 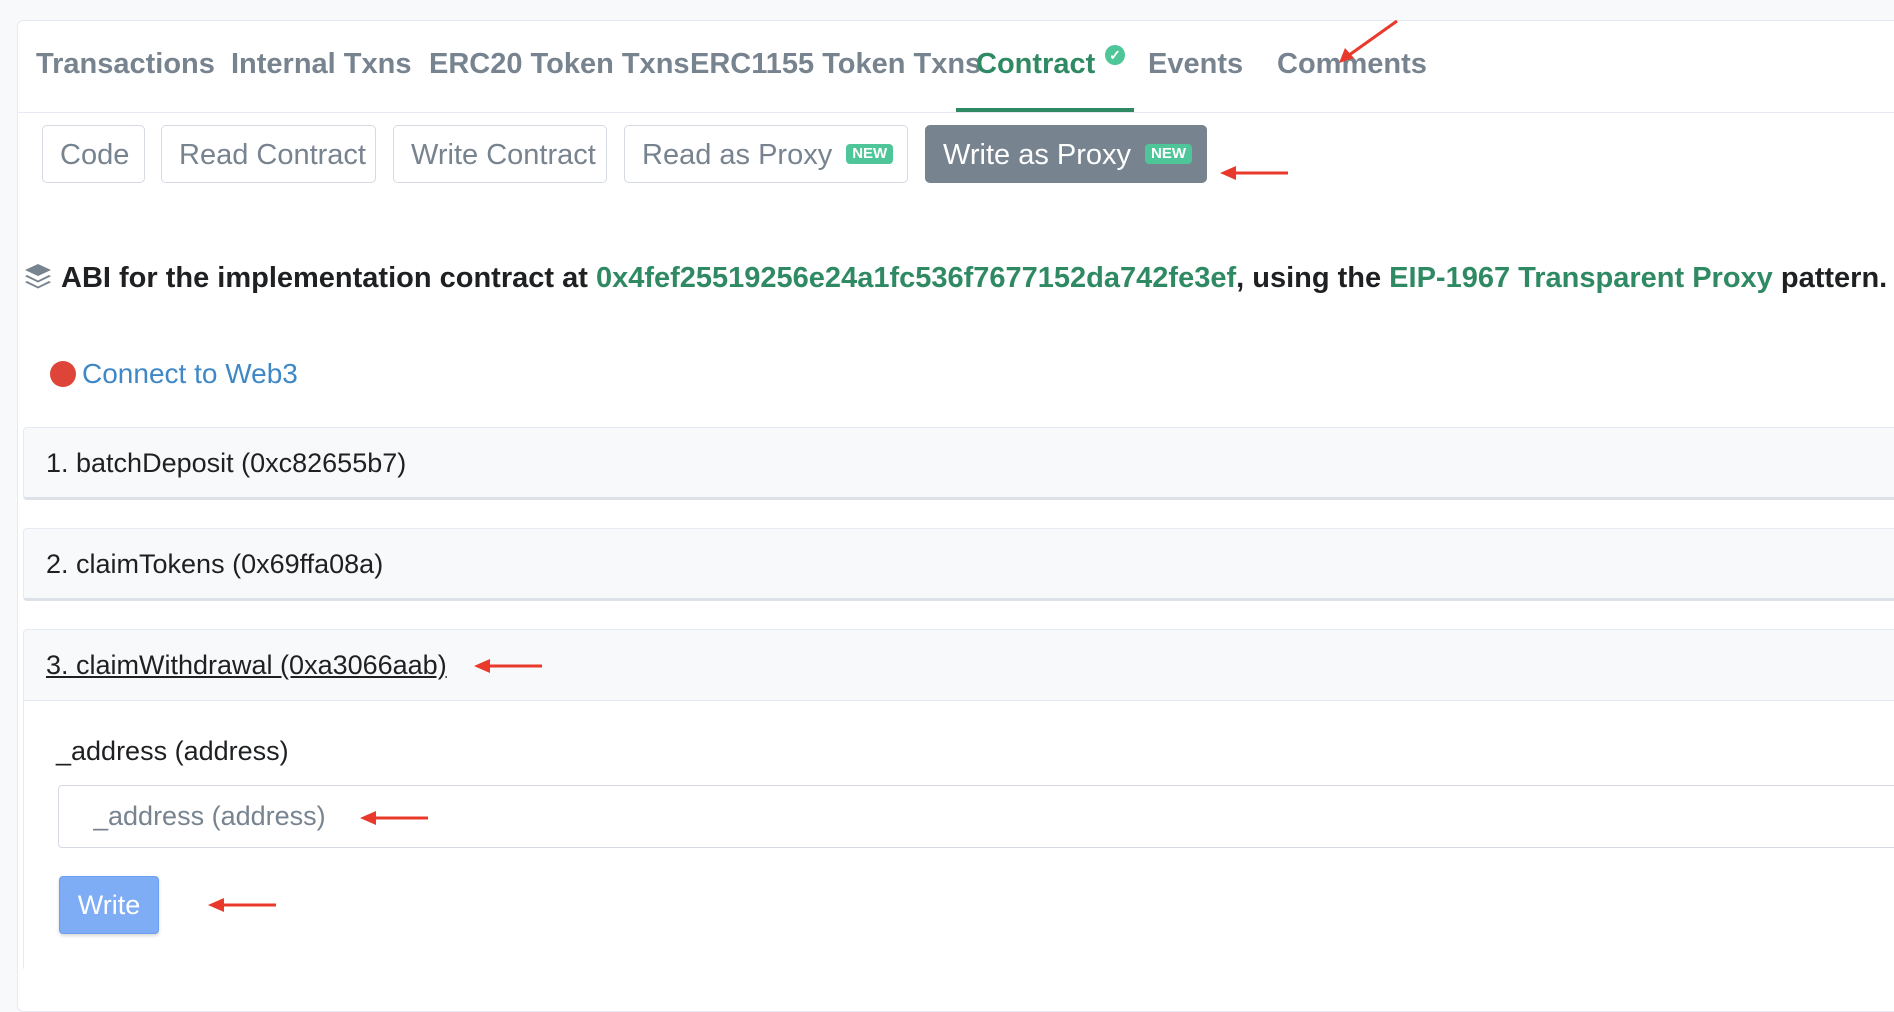 What do you see at coordinates (500, 154) in the screenshot?
I see `subtab-write-contract: Write Contract` at bounding box center [500, 154].